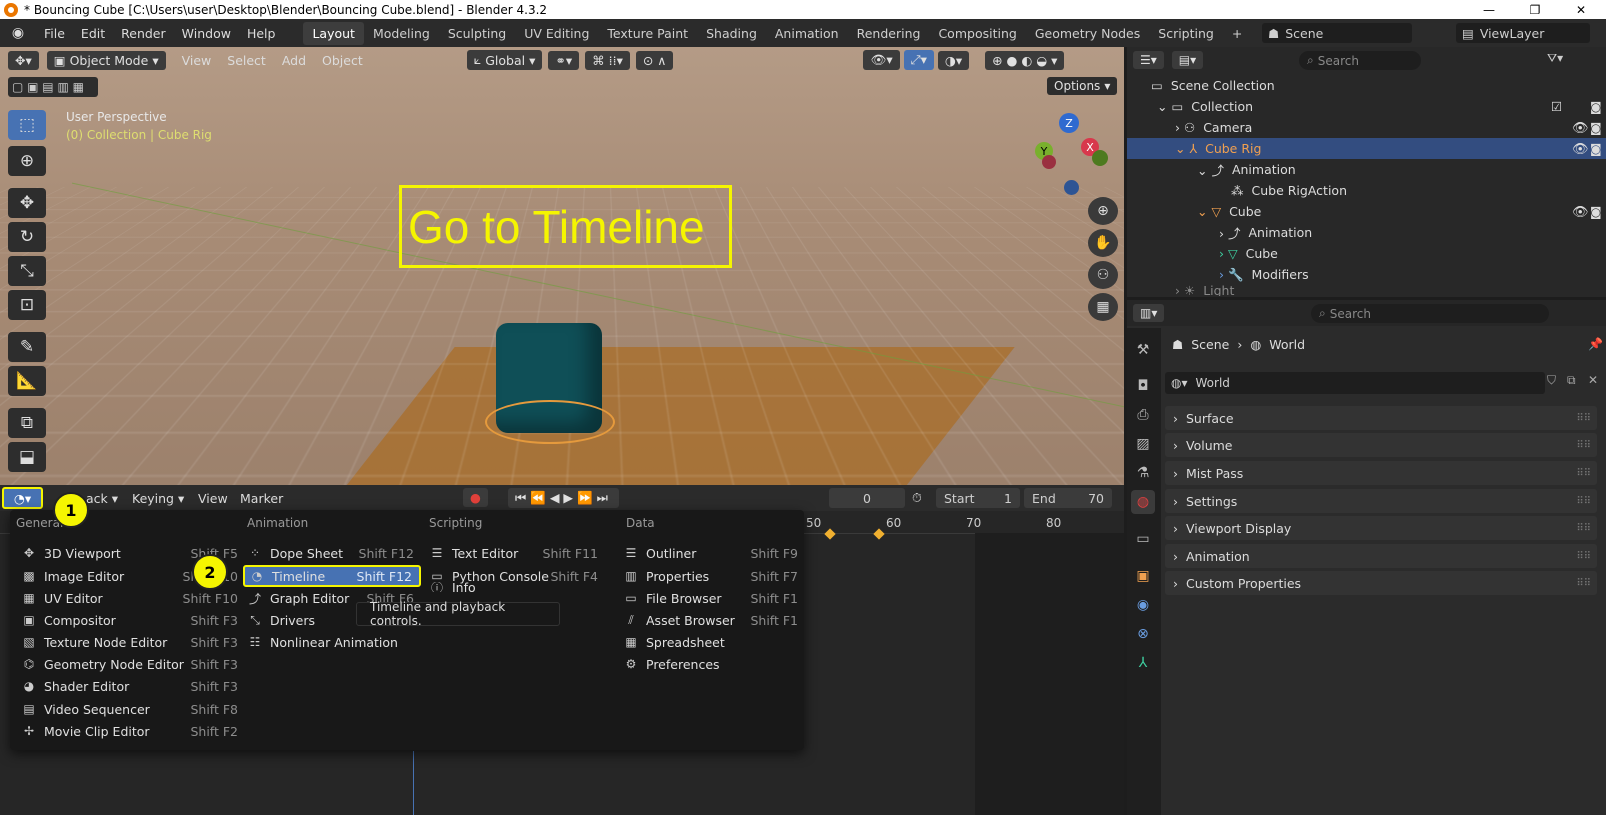  What do you see at coordinates (261, 33) in the screenshot?
I see `menu-help: Help` at bounding box center [261, 33].